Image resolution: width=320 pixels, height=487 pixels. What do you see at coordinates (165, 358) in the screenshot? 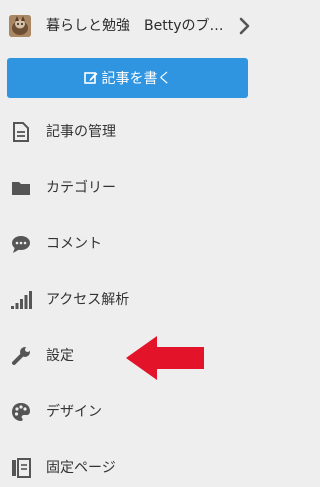
I see `red-arrow-icon` at bounding box center [165, 358].